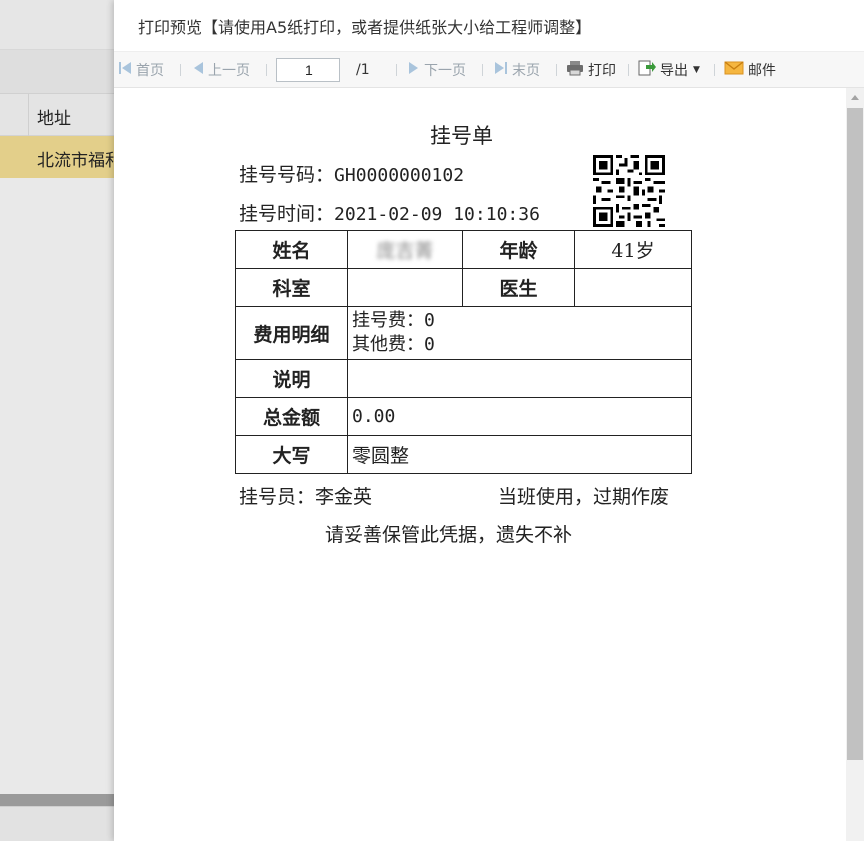 The image size is (864, 841). Describe the element at coordinates (150, 71) in the screenshot. I see `first-page-label: 首页` at that location.